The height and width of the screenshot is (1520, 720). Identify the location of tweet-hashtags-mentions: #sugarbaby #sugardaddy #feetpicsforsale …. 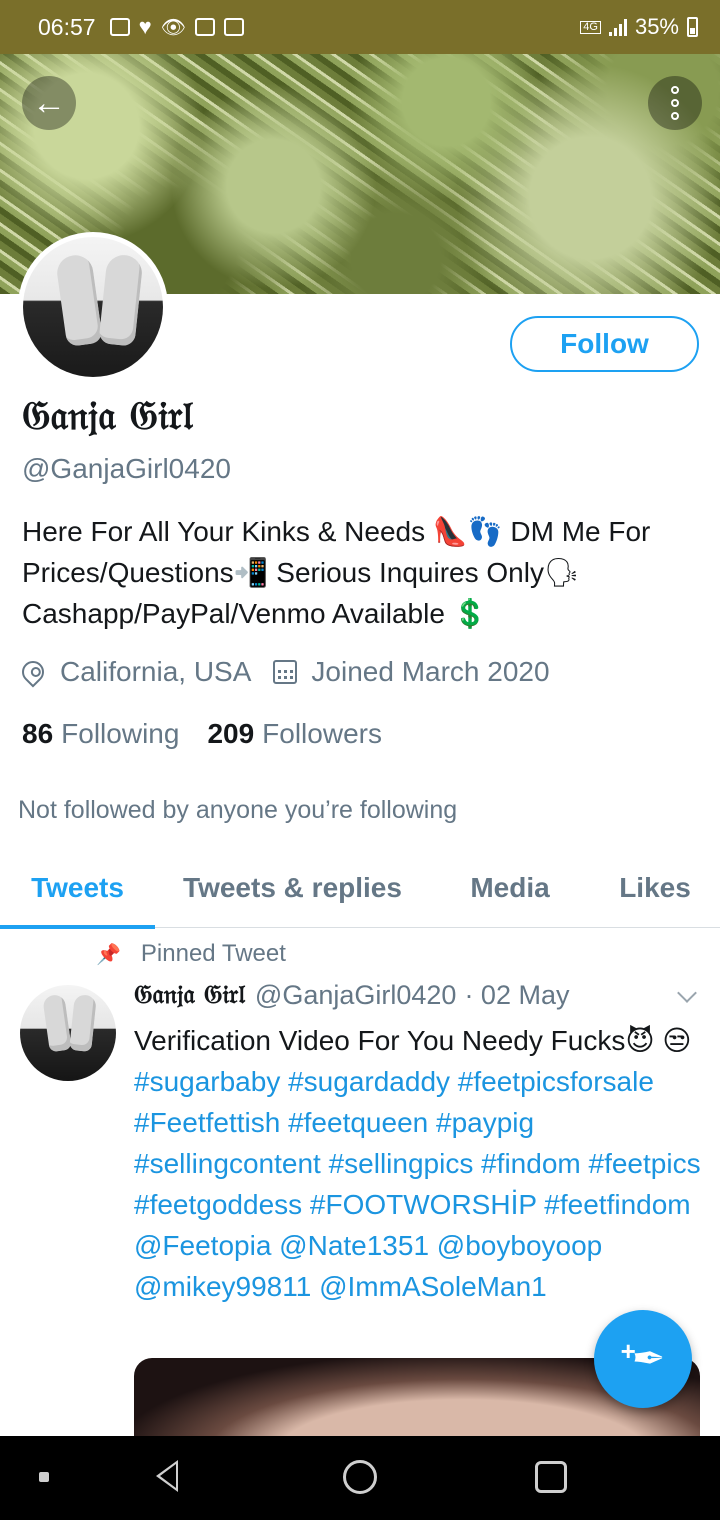
(417, 1184).